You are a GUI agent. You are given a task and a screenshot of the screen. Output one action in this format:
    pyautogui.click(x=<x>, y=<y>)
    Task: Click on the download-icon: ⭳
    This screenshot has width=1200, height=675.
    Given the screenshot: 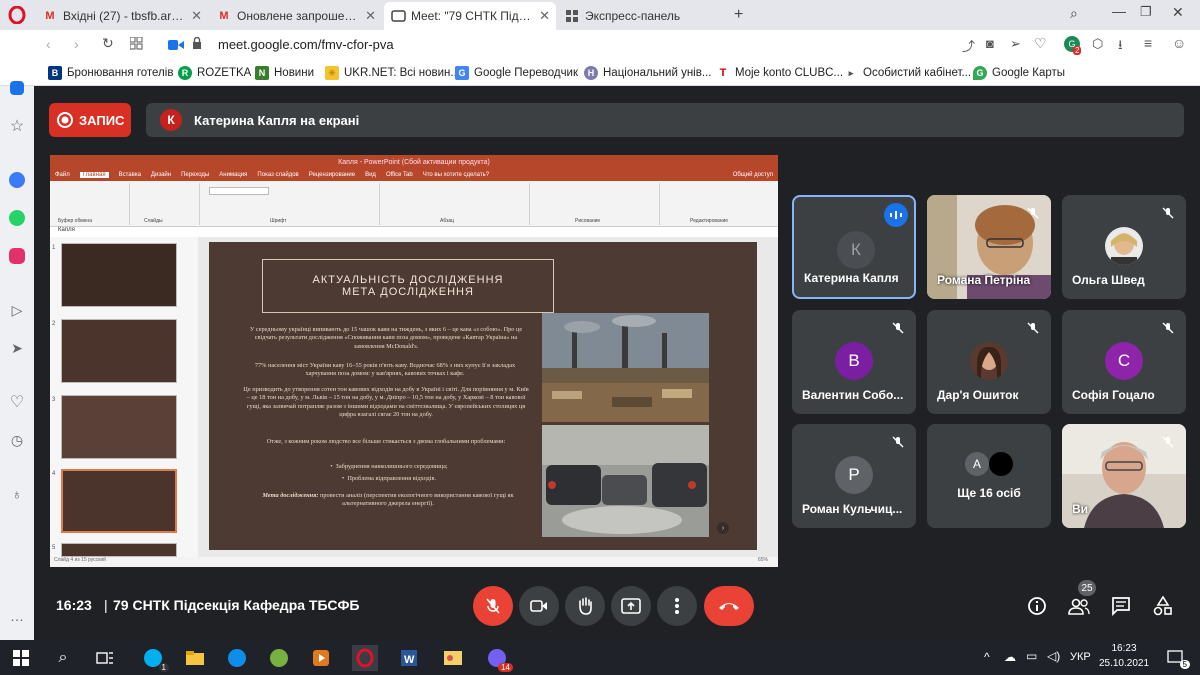 What is the action you would take?
    pyautogui.click(x=1120, y=47)
    